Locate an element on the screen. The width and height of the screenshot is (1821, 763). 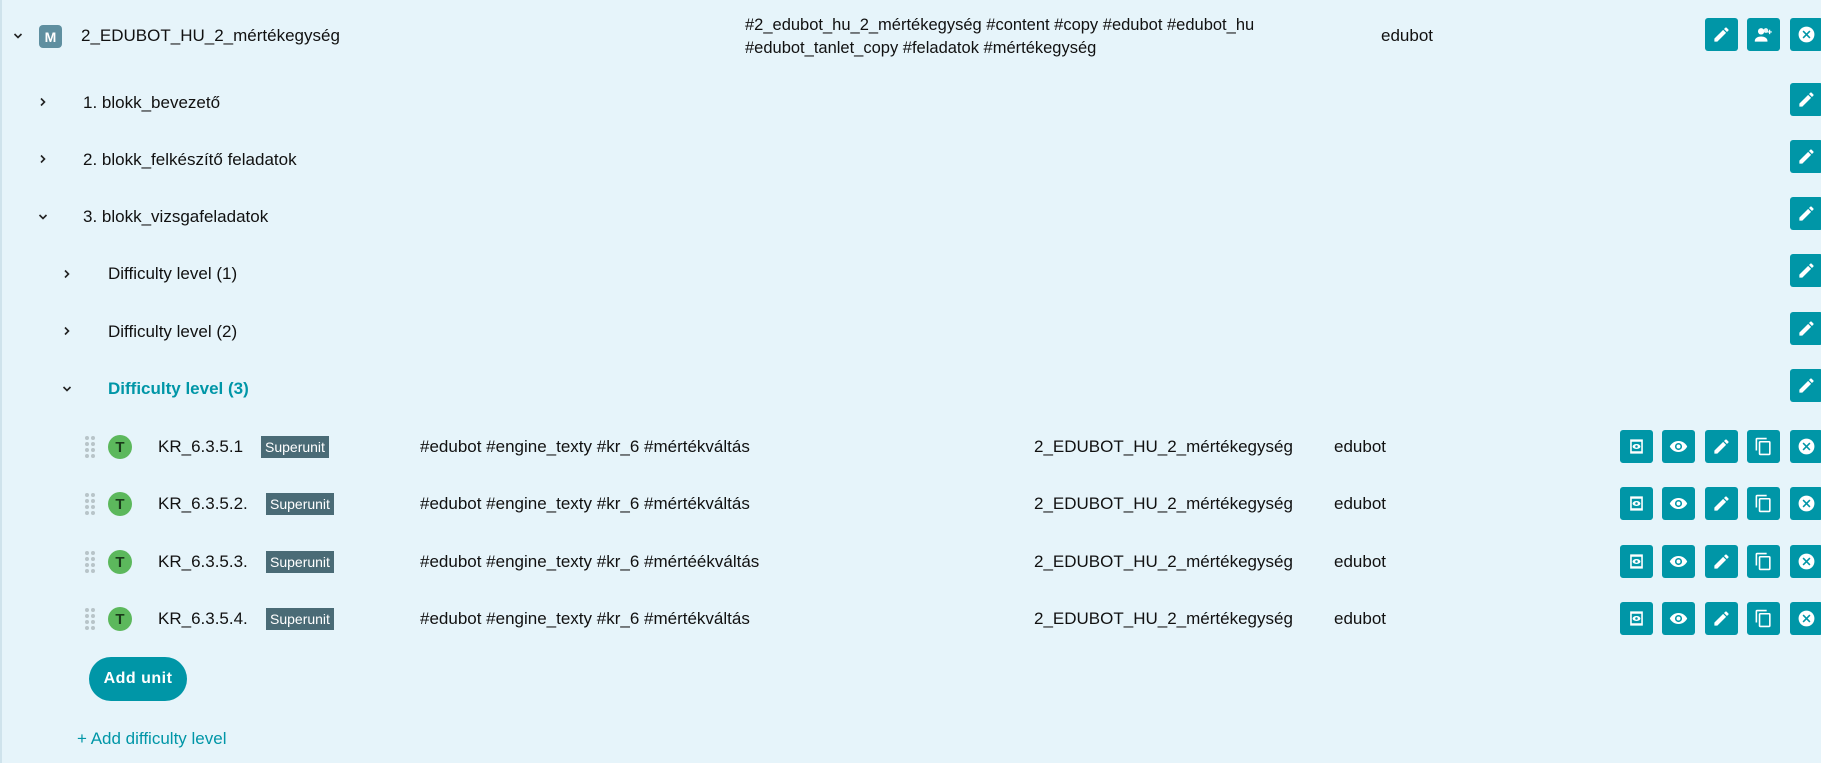
block-label: 3. blokk_vizsgafeladatok is located at coordinates (175, 217).